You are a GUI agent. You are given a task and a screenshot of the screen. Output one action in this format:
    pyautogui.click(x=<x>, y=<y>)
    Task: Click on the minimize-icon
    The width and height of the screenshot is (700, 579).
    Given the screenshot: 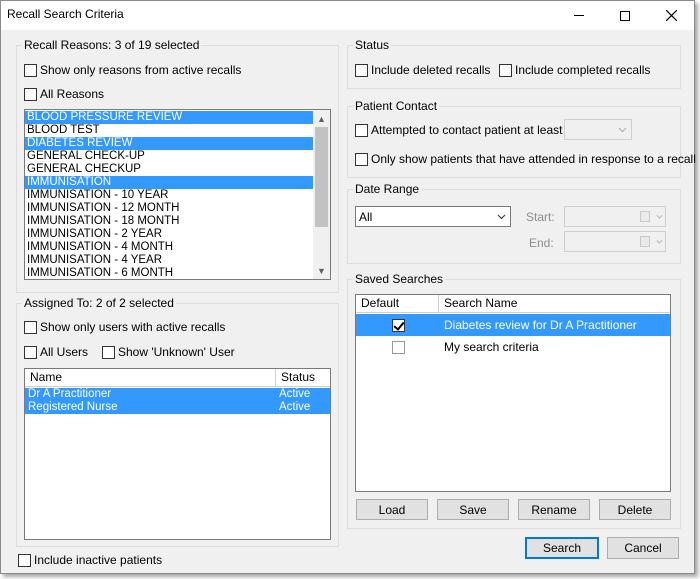 What is the action you would take?
    pyautogui.click(x=579, y=15)
    